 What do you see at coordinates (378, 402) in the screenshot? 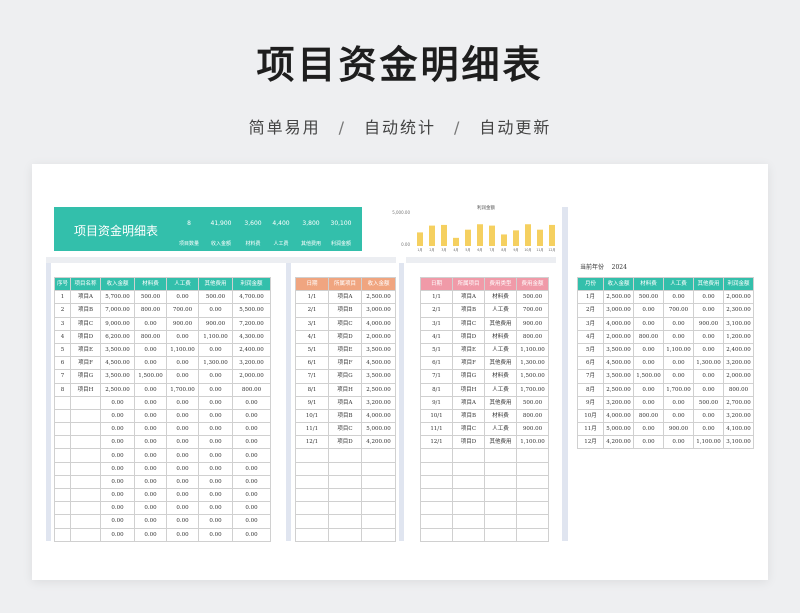
I see `table-cell: 3,200.00` at bounding box center [378, 402].